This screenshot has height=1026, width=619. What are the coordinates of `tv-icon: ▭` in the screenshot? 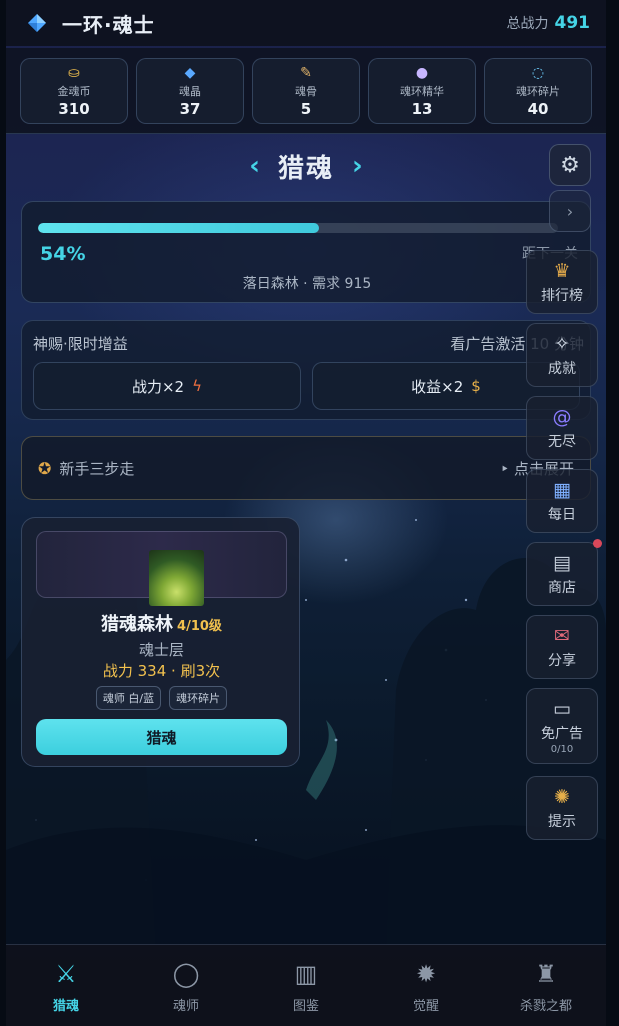 It's located at (562, 709).